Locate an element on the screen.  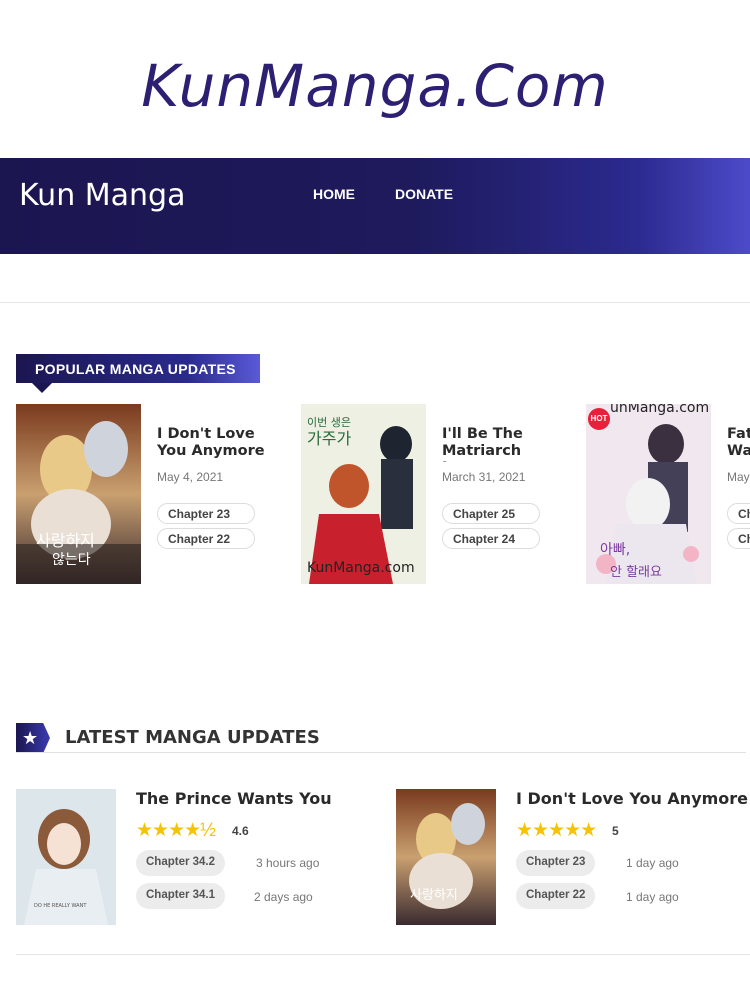
cover-watermark: KunManga.com is located at coordinates (361, 568).